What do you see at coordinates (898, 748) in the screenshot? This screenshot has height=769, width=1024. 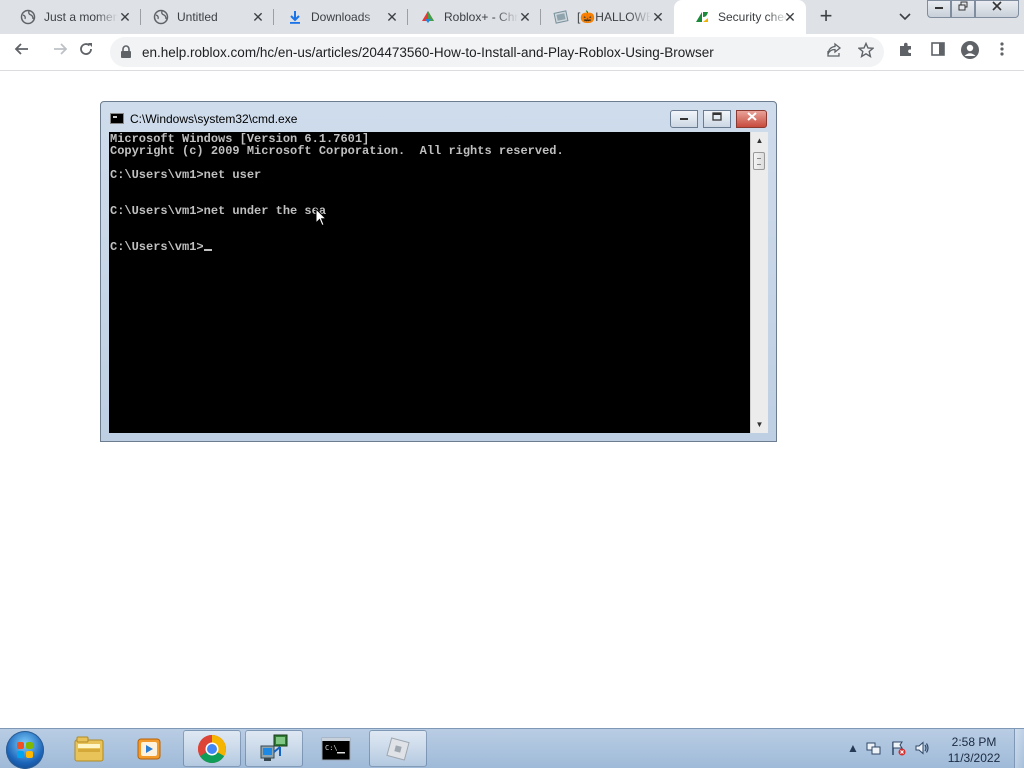 I see `tray-action-center-flag-icon` at bounding box center [898, 748].